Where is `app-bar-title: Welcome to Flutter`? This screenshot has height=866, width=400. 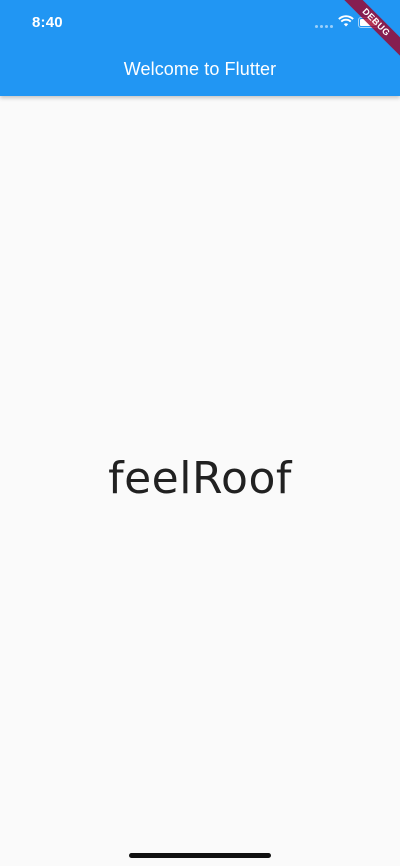
app-bar-title: Welcome to Flutter is located at coordinates (200, 69).